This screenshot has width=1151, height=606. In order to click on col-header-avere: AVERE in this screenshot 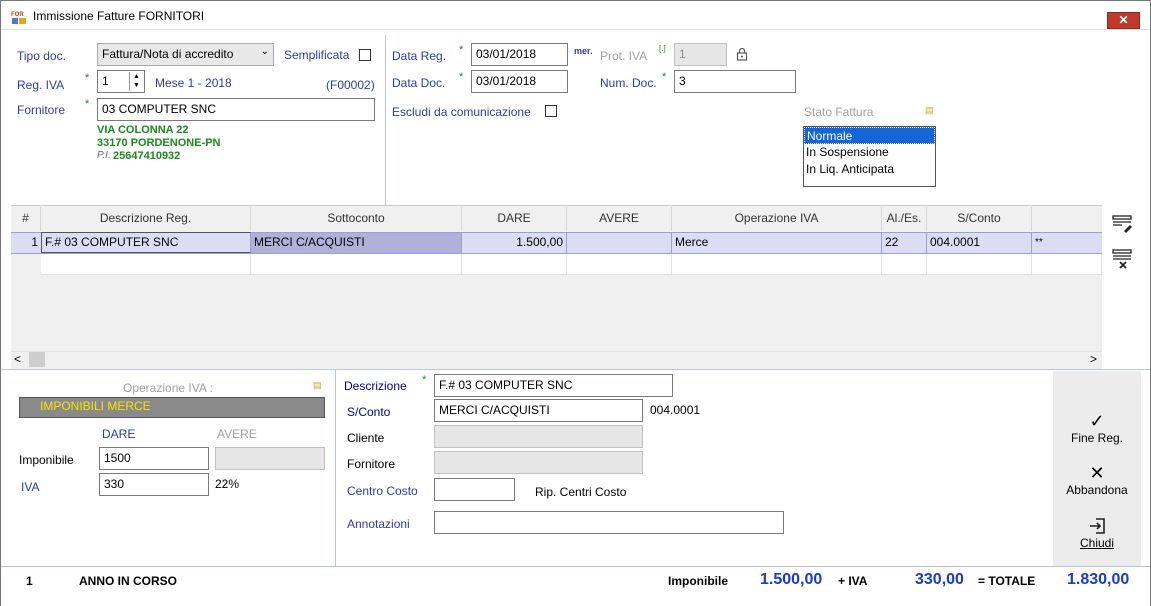, I will do `click(619, 219)`.